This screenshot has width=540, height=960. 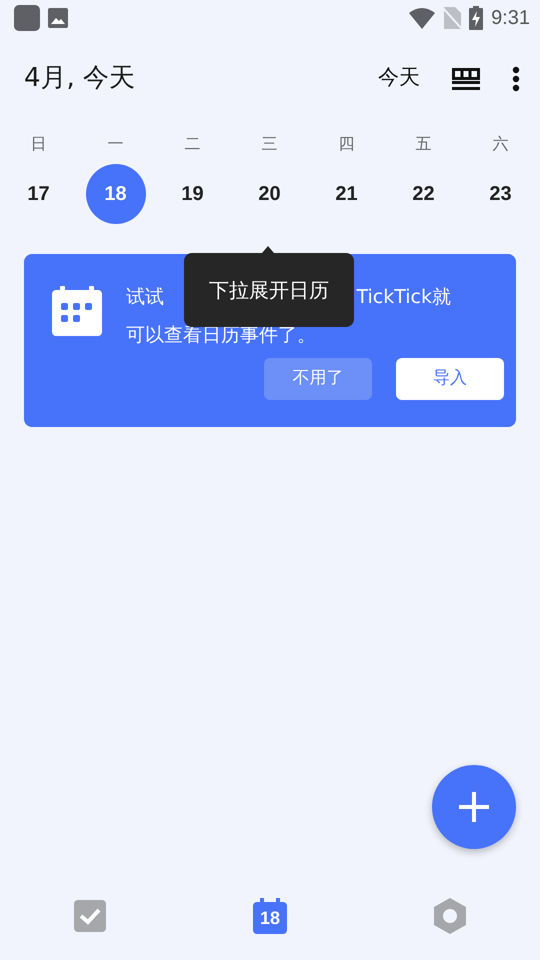 What do you see at coordinates (347, 144) in the screenshot?
I see `weekday-label: 四` at bounding box center [347, 144].